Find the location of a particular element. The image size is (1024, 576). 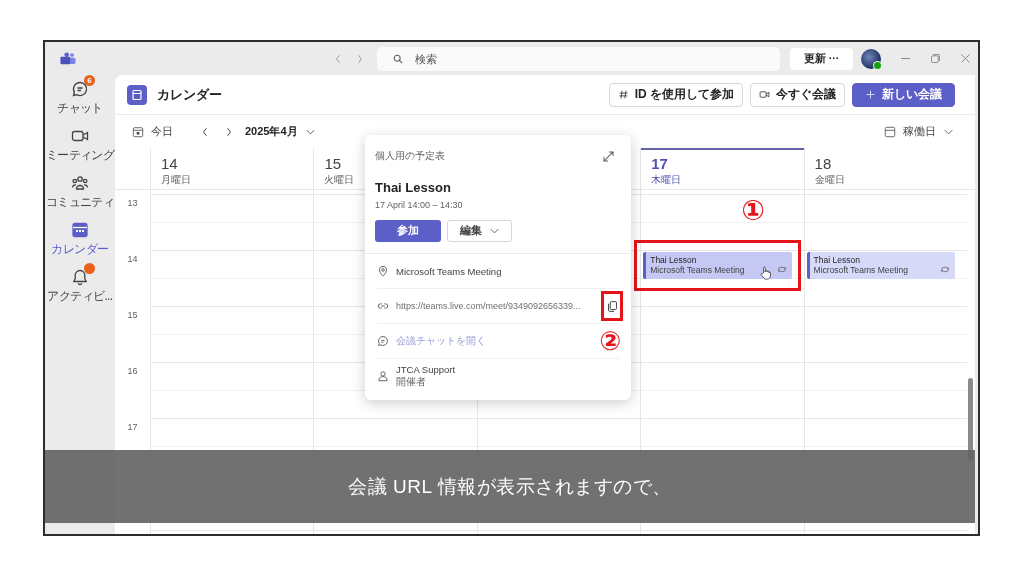

hour-label: 13 is located at coordinates (132, 203).